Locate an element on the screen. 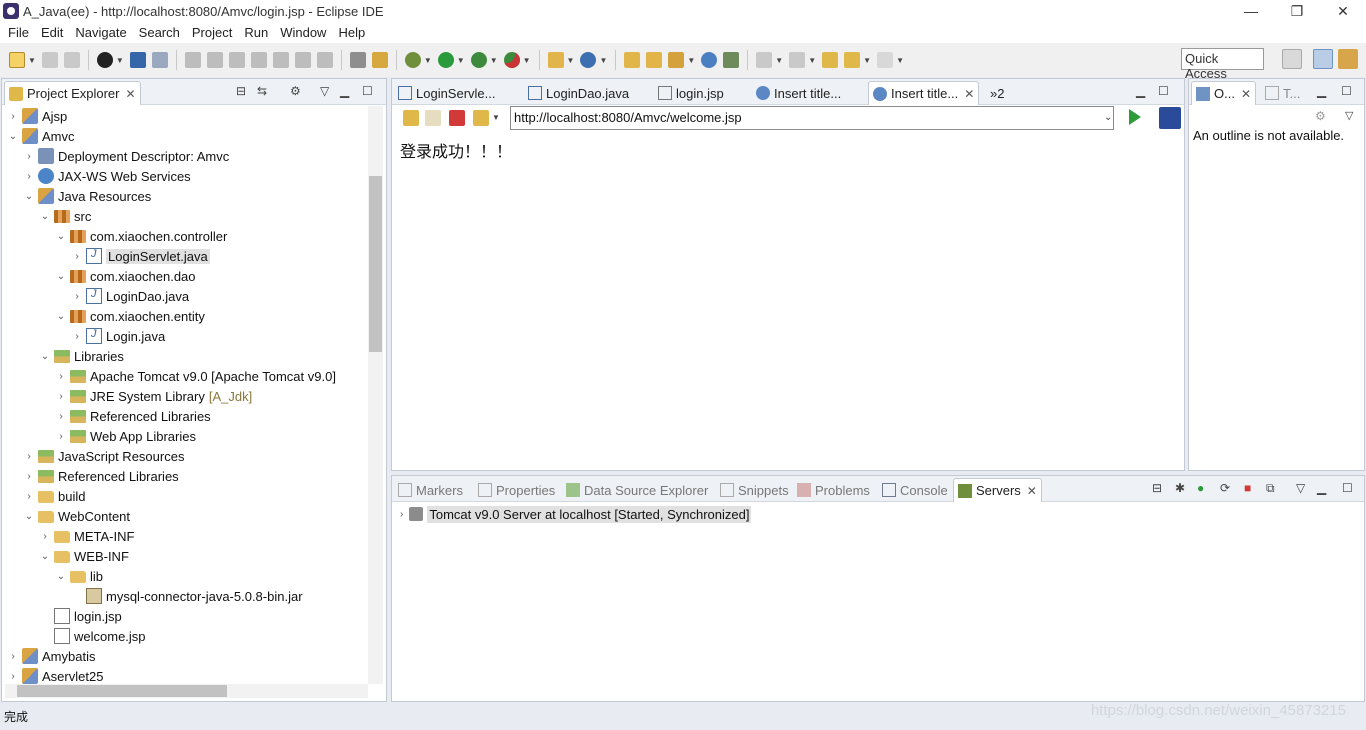 Image resolution: width=1366 pixels, height=730 pixels. terminate-icon is located at coordinates (236, 60).